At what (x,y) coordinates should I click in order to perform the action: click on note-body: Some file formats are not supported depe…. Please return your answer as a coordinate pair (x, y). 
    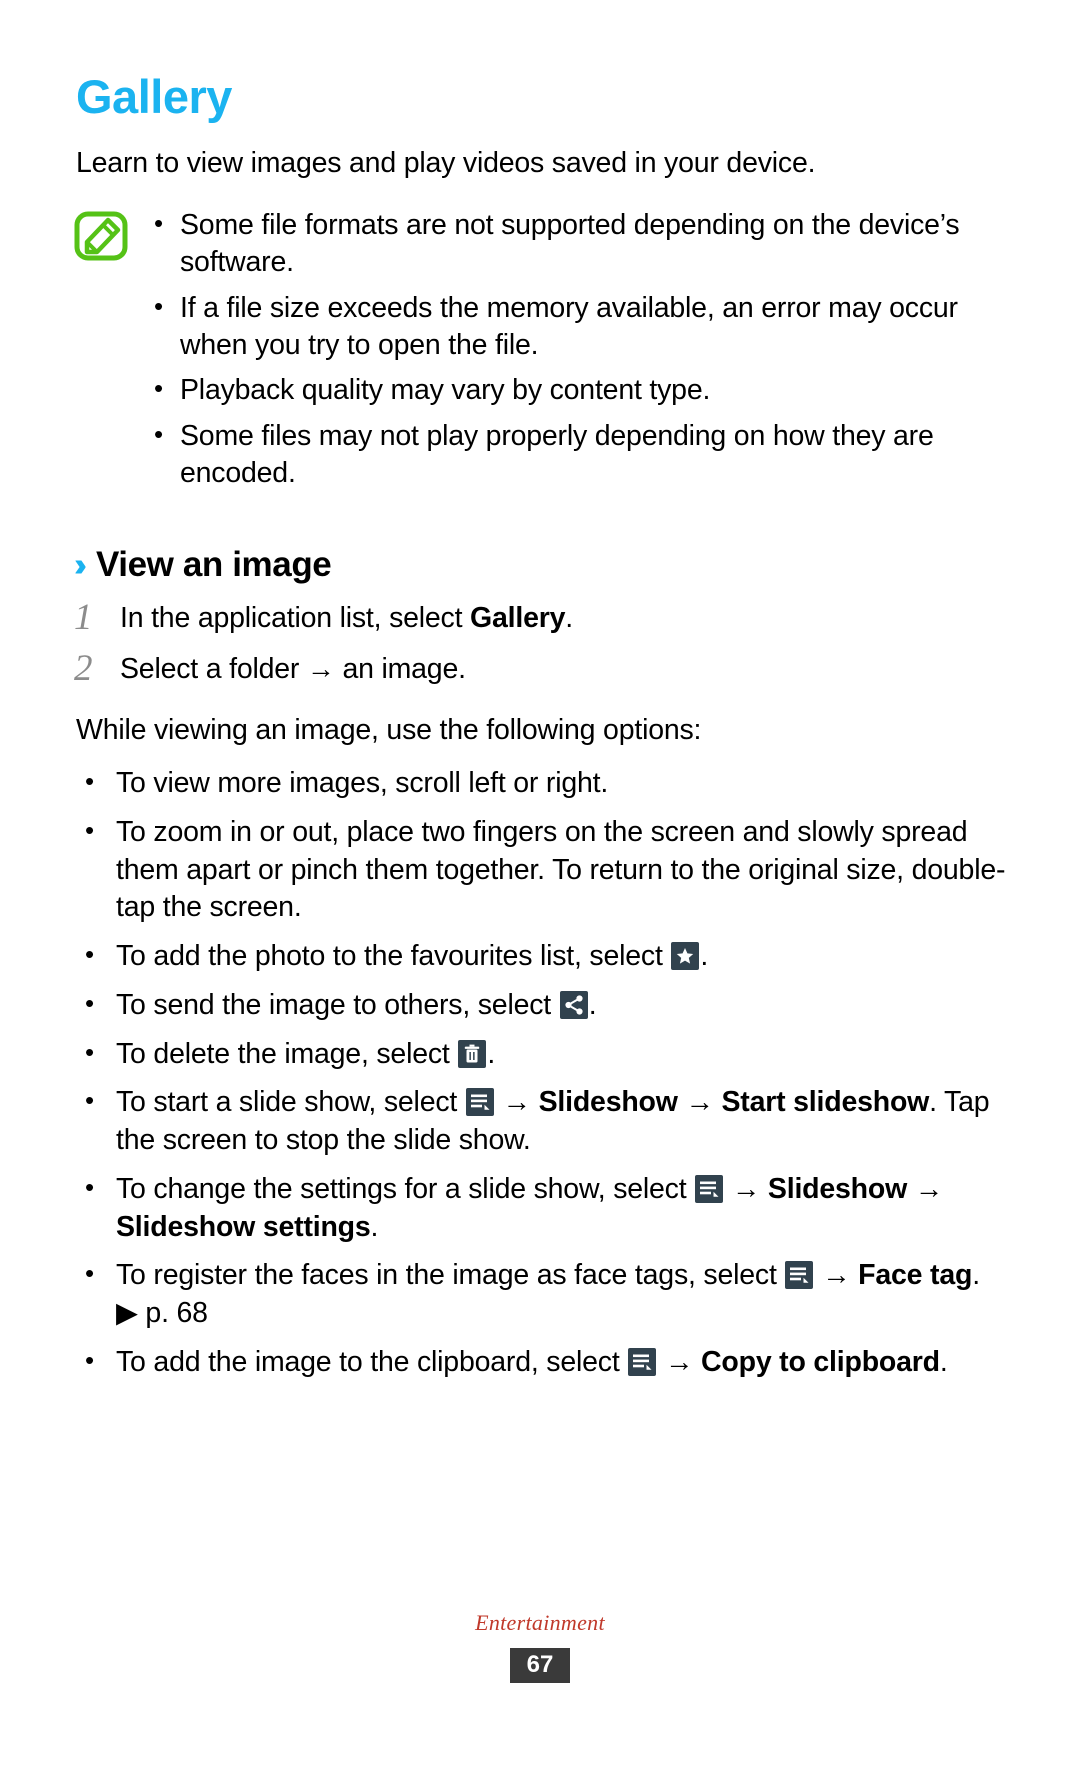
    Looking at the image, I should click on (579, 352).